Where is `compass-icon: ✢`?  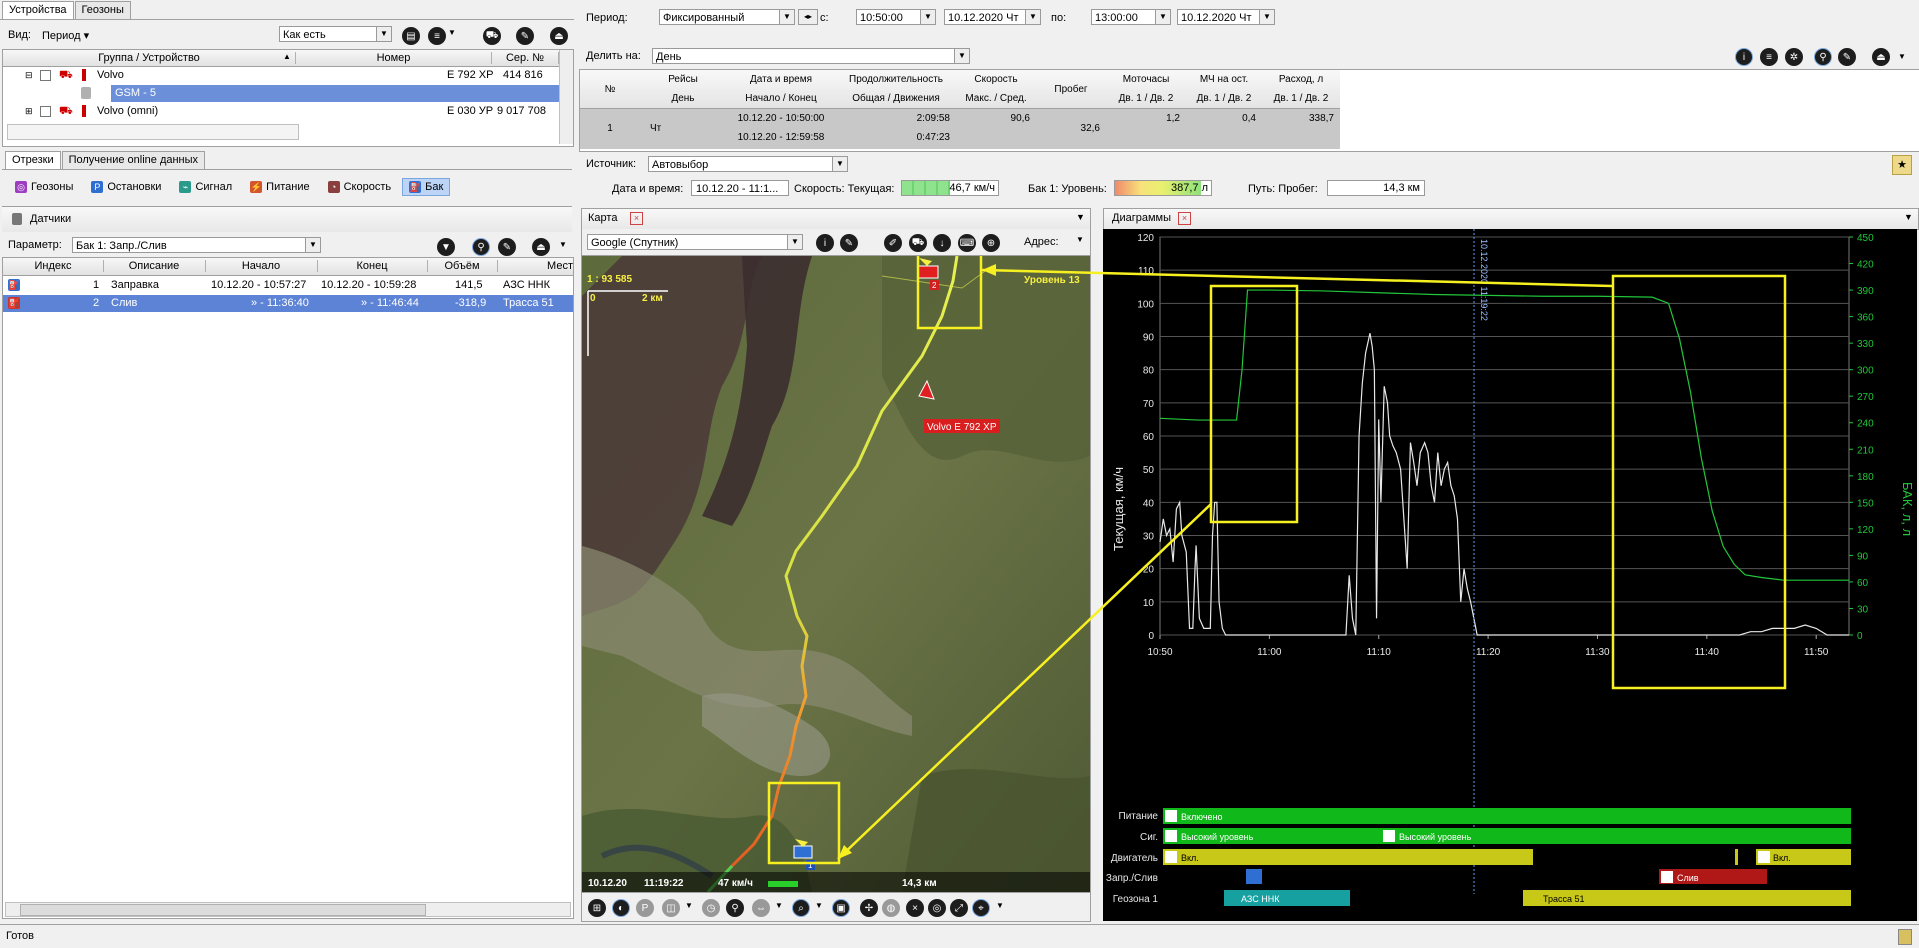 compass-icon: ✢ is located at coordinates (869, 908).